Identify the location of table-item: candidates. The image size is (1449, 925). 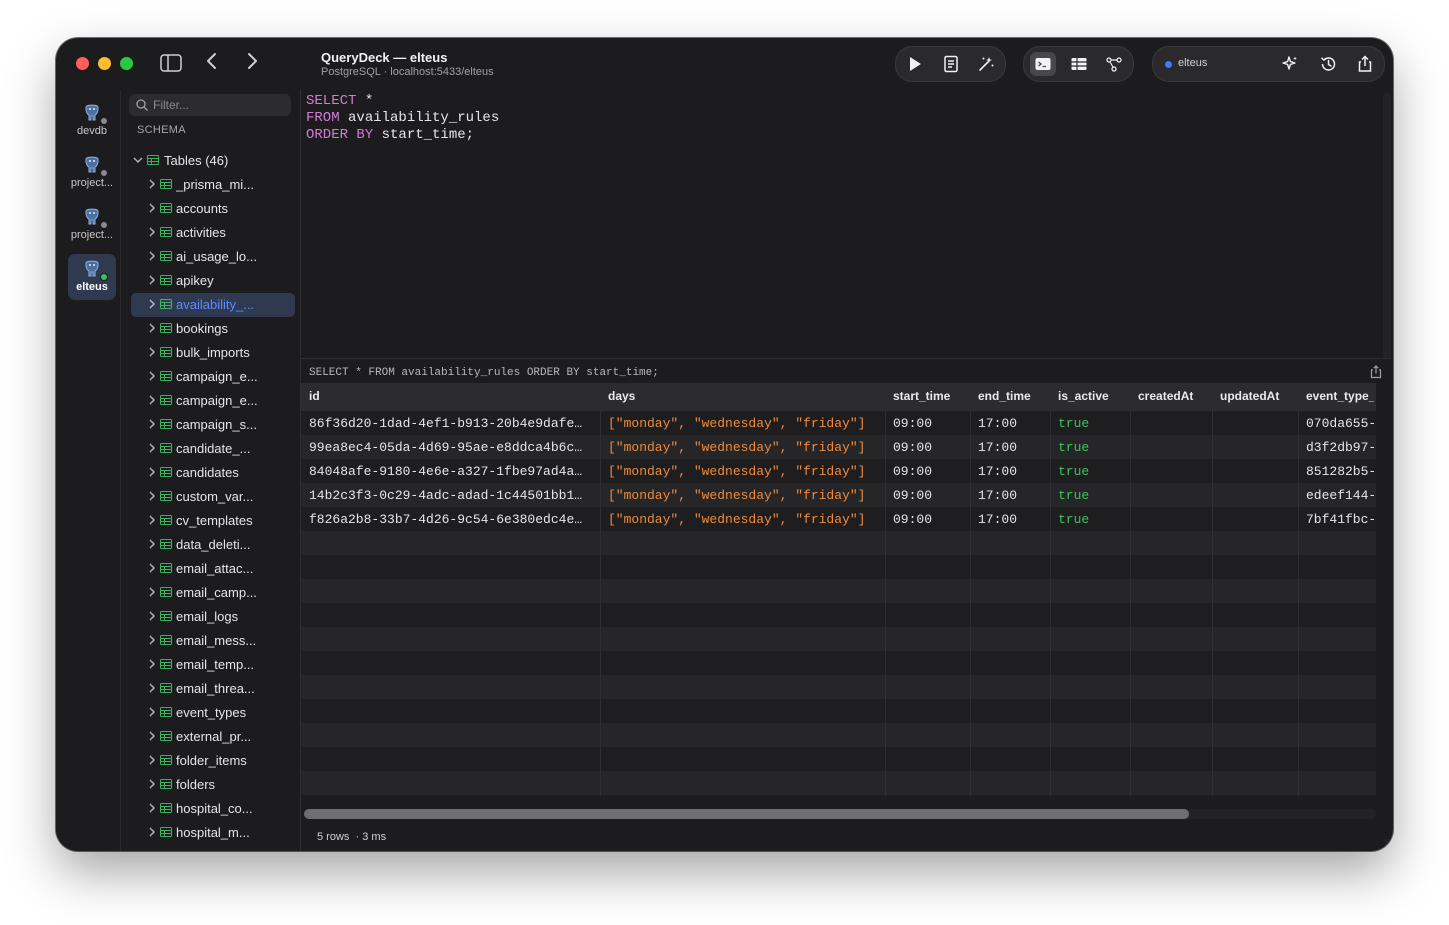
(213, 473).